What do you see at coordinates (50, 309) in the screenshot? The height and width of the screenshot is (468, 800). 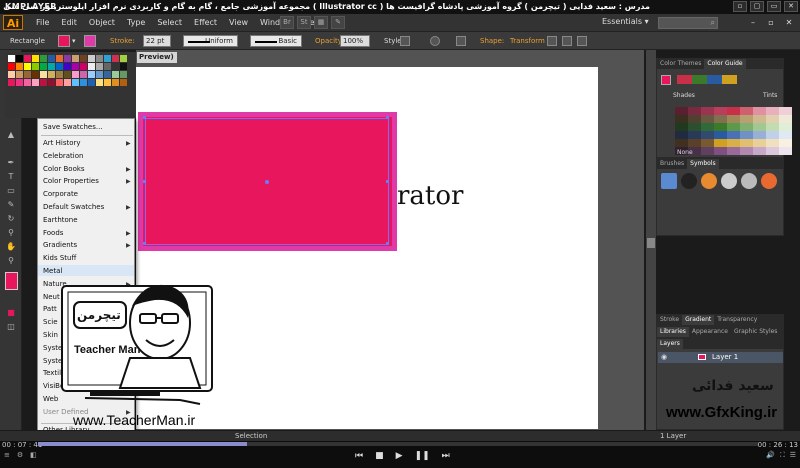 I see `swatch-library-item: Patt` at bounding box center [50, 309].